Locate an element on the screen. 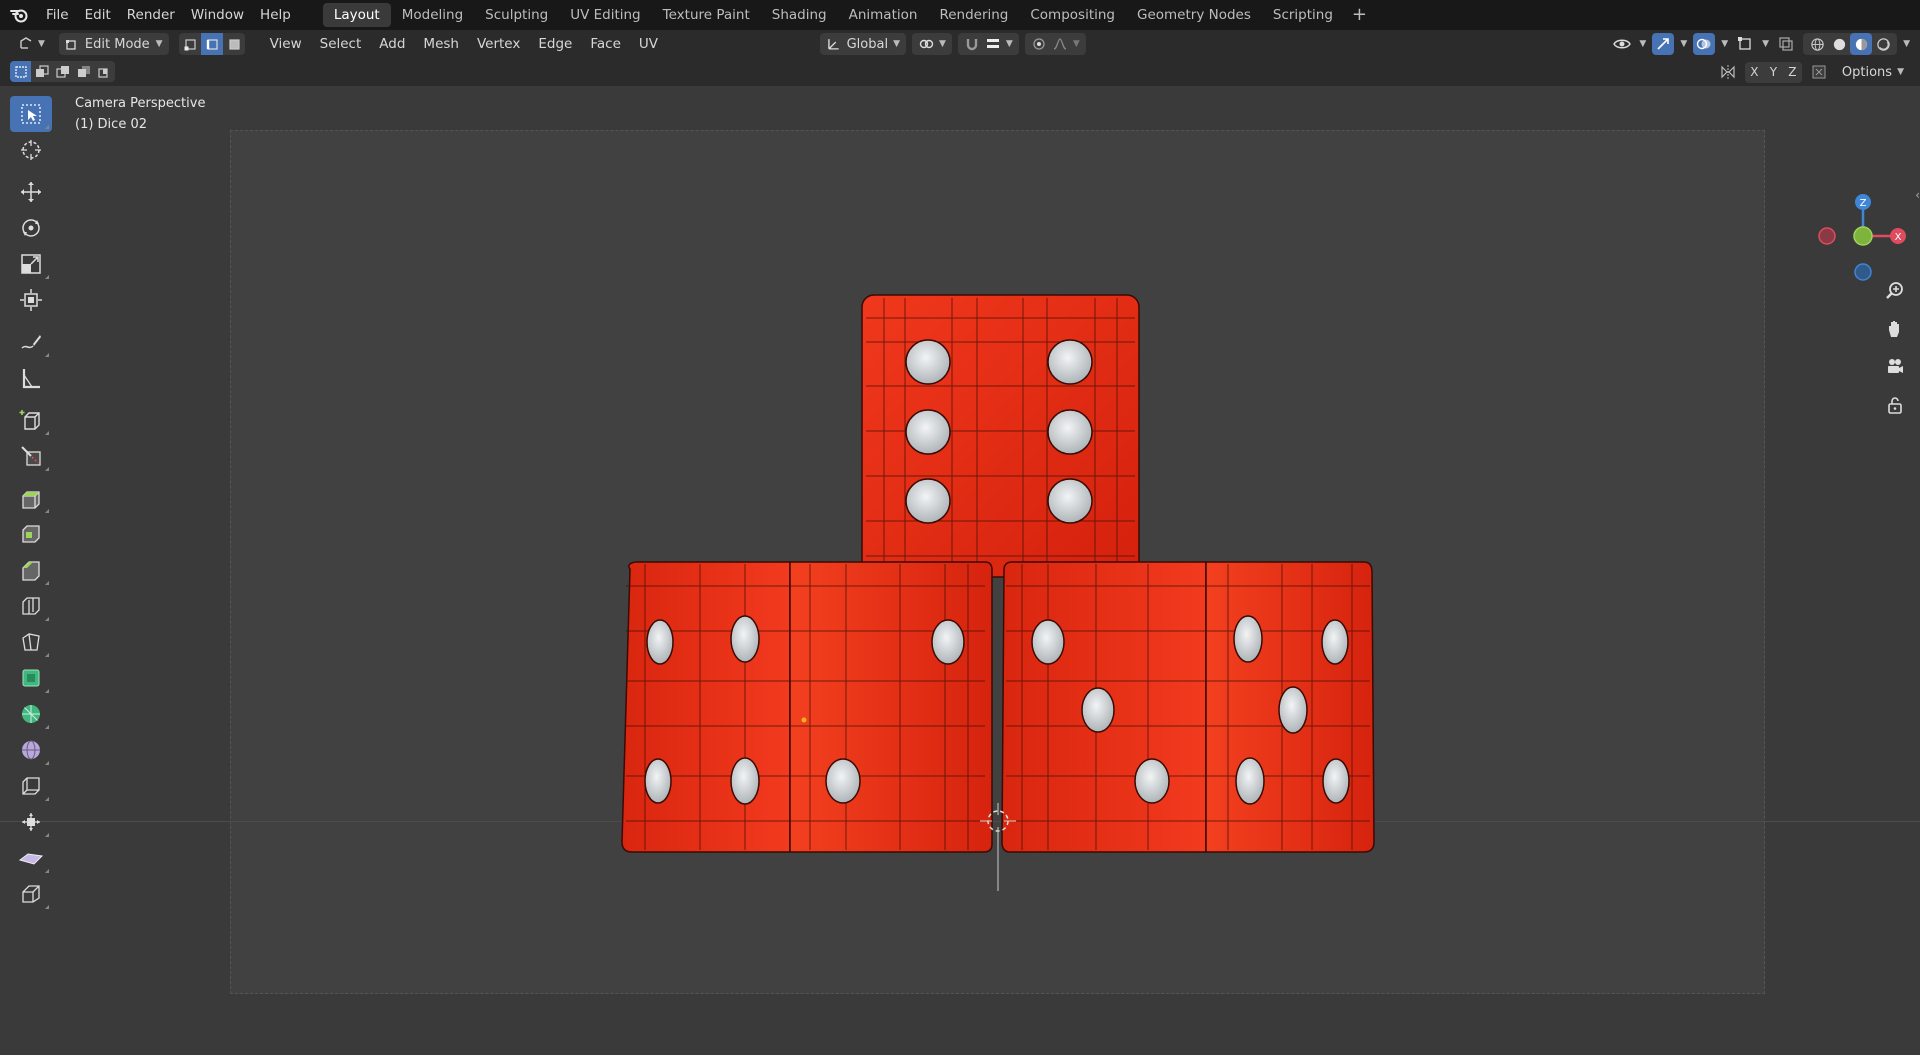 This screenshot has height=1055, width=1920. select-new-button is located at coordinates (20, 71).